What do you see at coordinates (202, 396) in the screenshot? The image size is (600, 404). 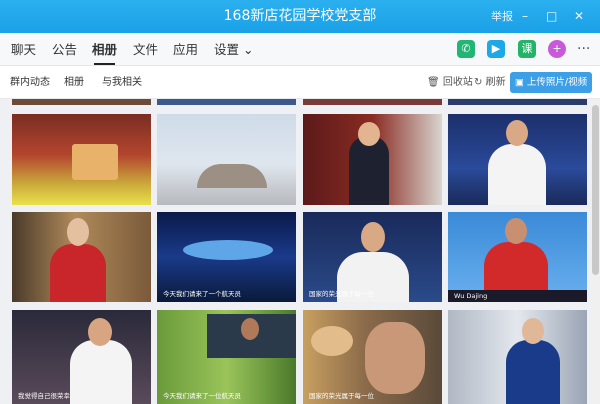 I see `photo-caption: 今天我们请来了一位航天员` at bounding box center [202, 396].